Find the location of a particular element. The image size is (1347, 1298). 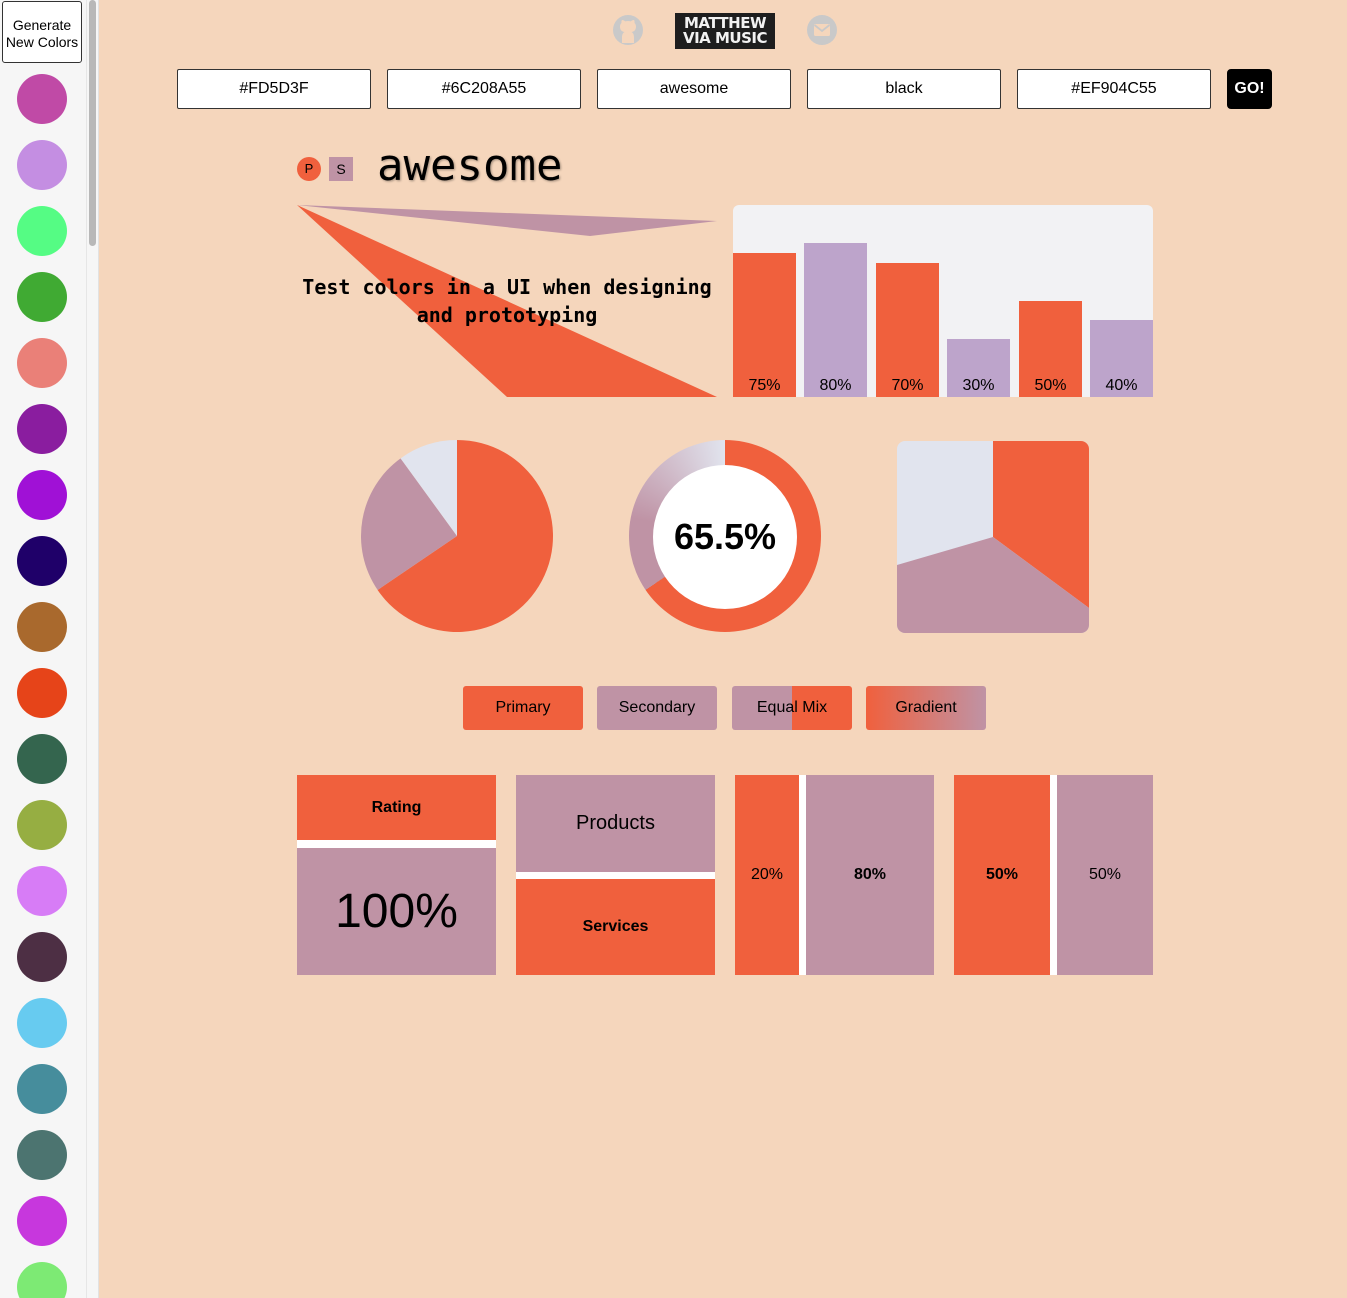

split-50-50-tile: 50% 50% is located at coordinates (1053, 875).